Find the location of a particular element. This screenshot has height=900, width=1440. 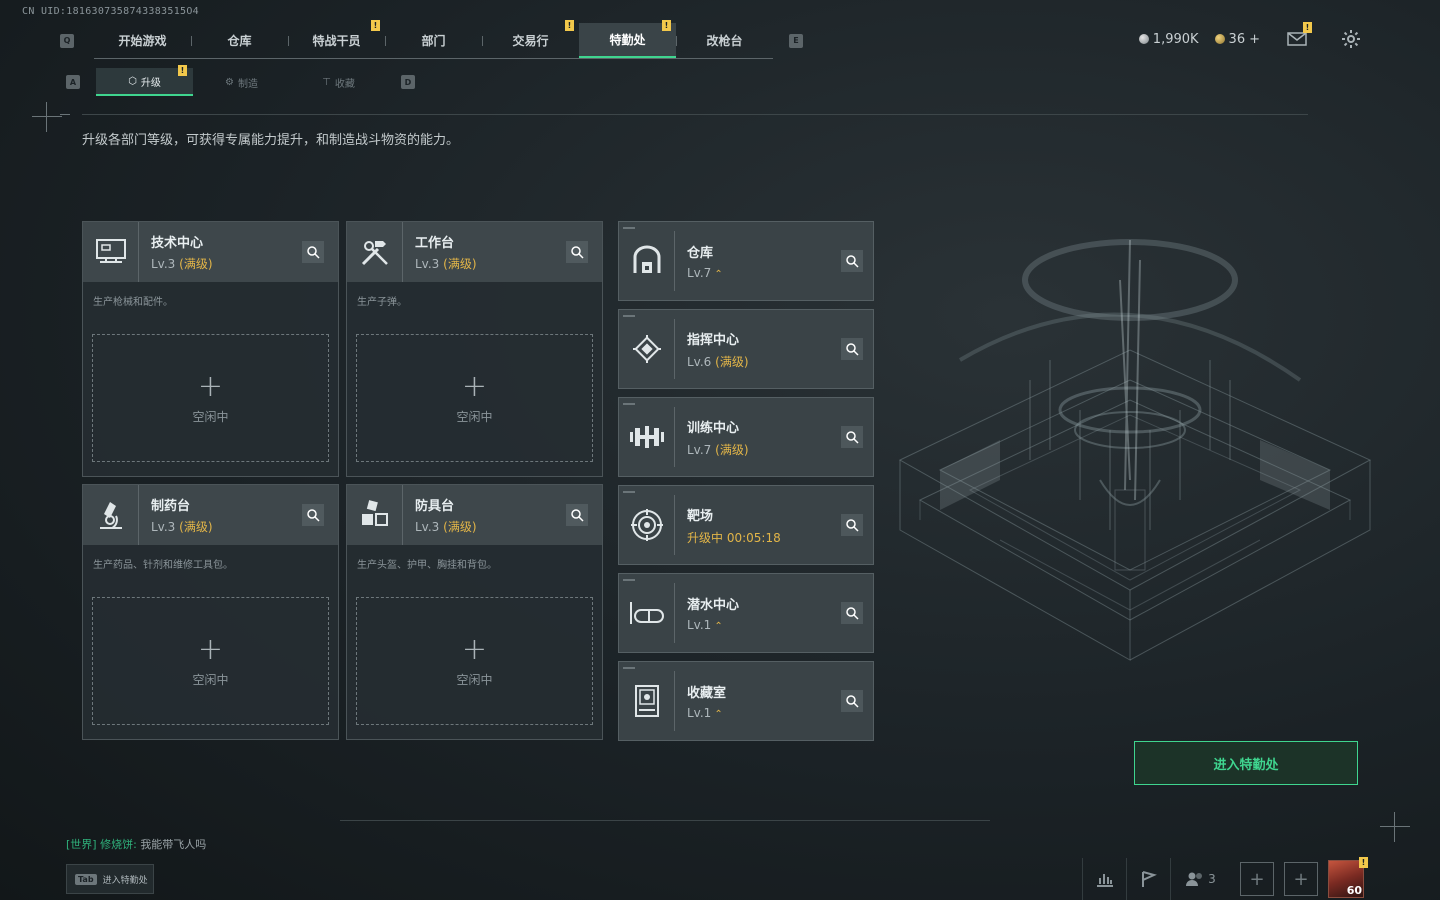

friends-button: 3 is located at coordinates (1200, 879).